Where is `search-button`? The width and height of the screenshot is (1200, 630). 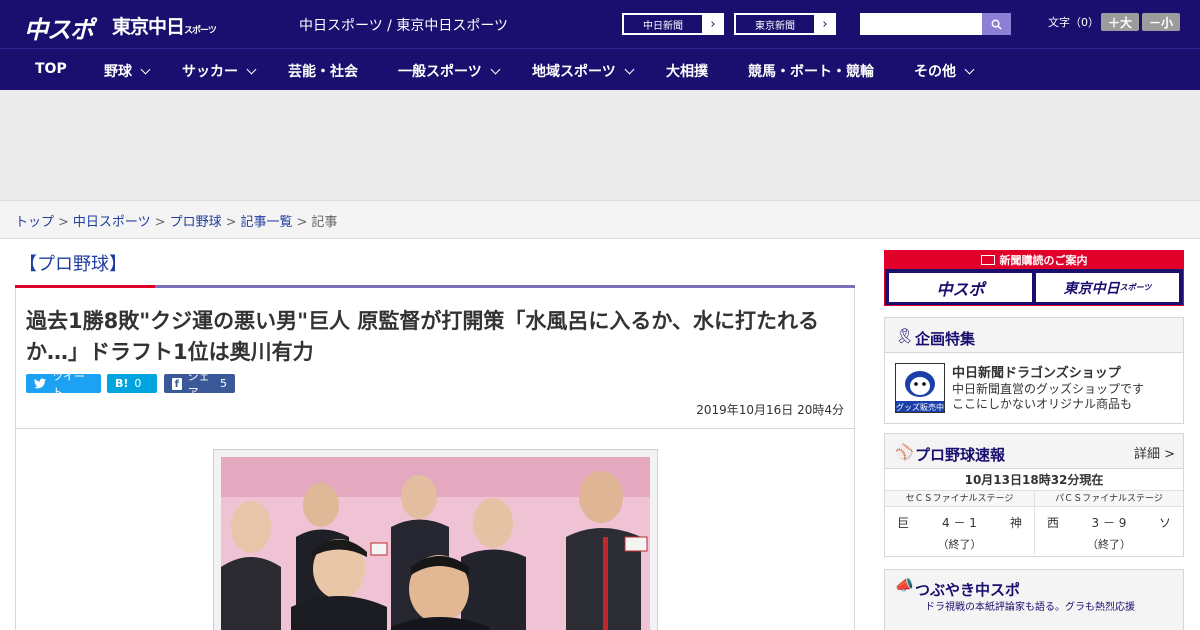
search-button is located at coordinates (996, 24).